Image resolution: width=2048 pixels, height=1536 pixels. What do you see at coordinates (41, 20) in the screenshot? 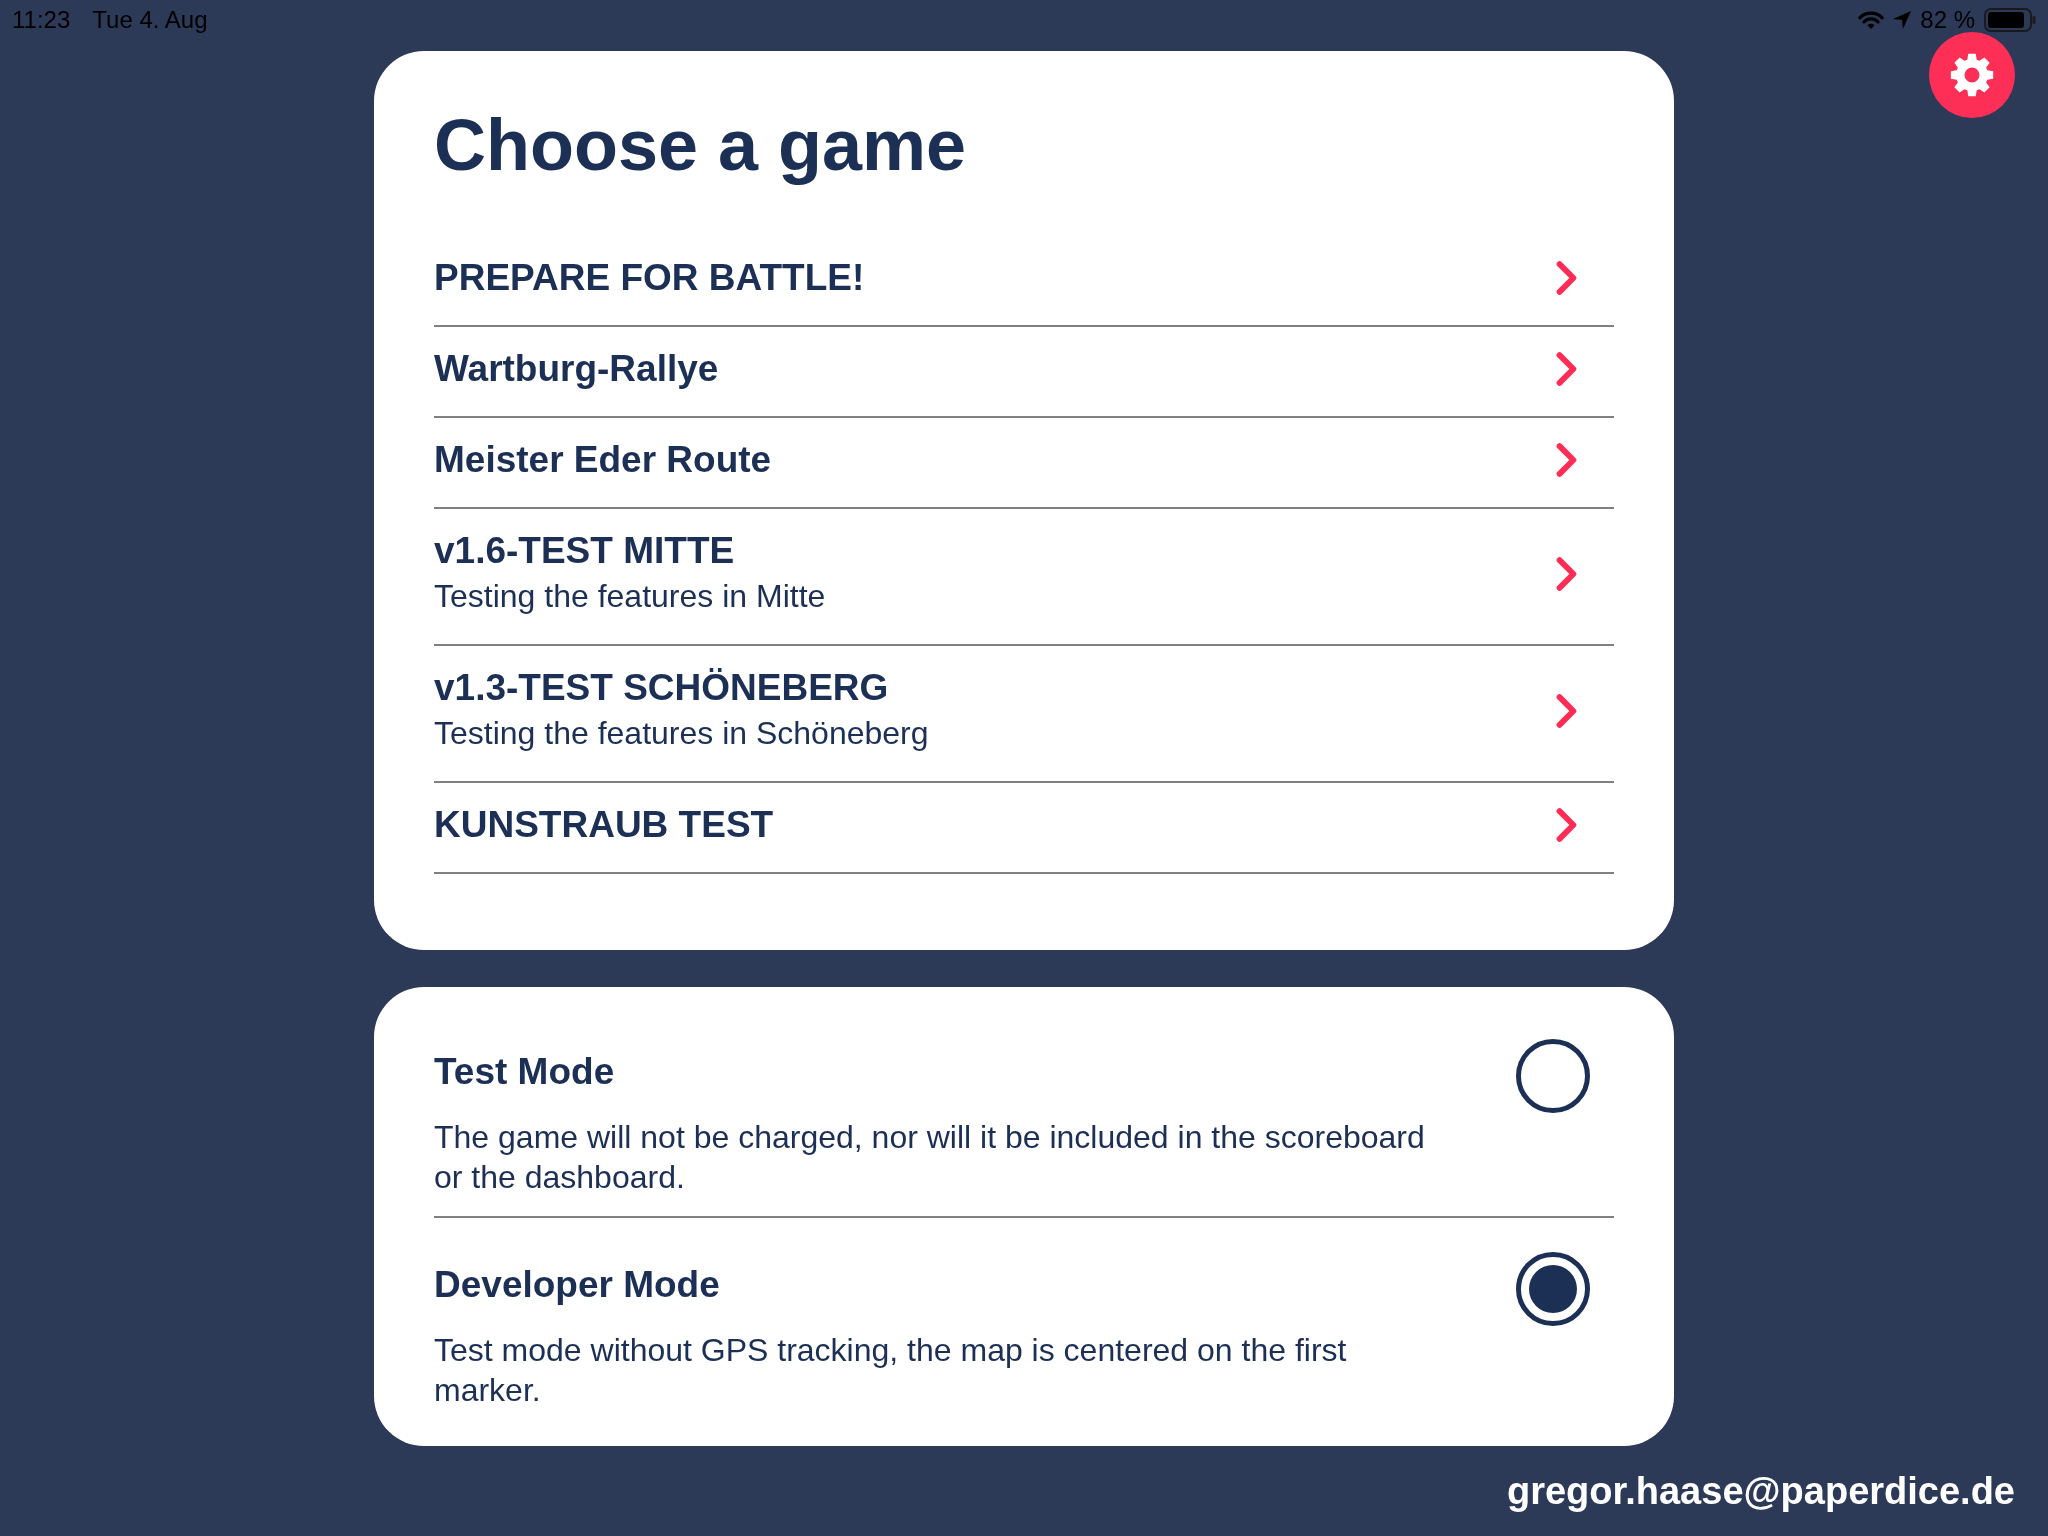
I see `status-time: 11:23` at bounding box center [41, 20].